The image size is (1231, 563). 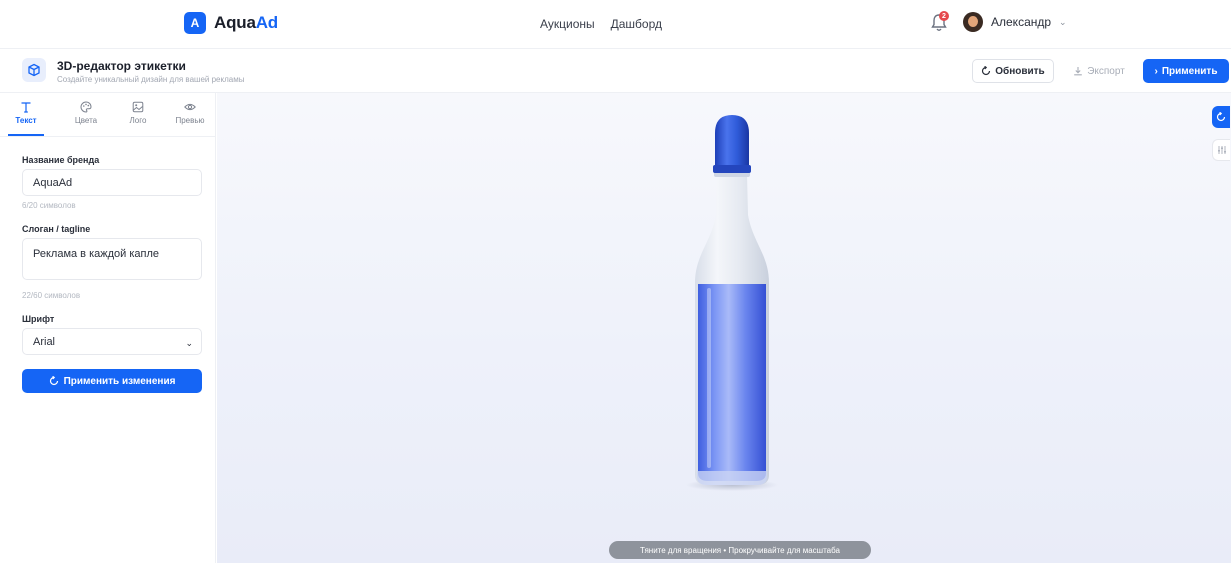 I want to click on tagline-value: Реклама в каждой капле, so click(x=96, y=254).